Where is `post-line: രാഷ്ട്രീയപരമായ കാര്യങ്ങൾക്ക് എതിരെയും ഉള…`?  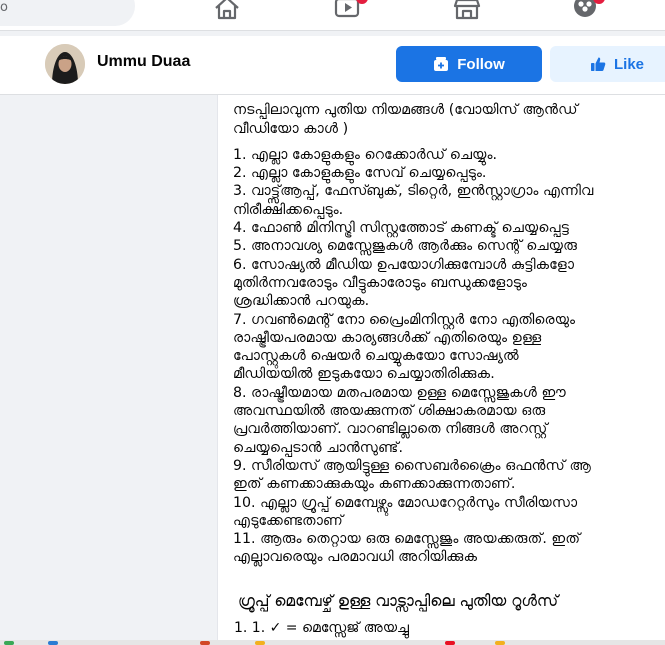
post-line: രാഷ്ട്രീയപരമായ കാര്യങ്ങൾക്ക് എതിരെയും ഉള… is located at coordinates (387, 337).